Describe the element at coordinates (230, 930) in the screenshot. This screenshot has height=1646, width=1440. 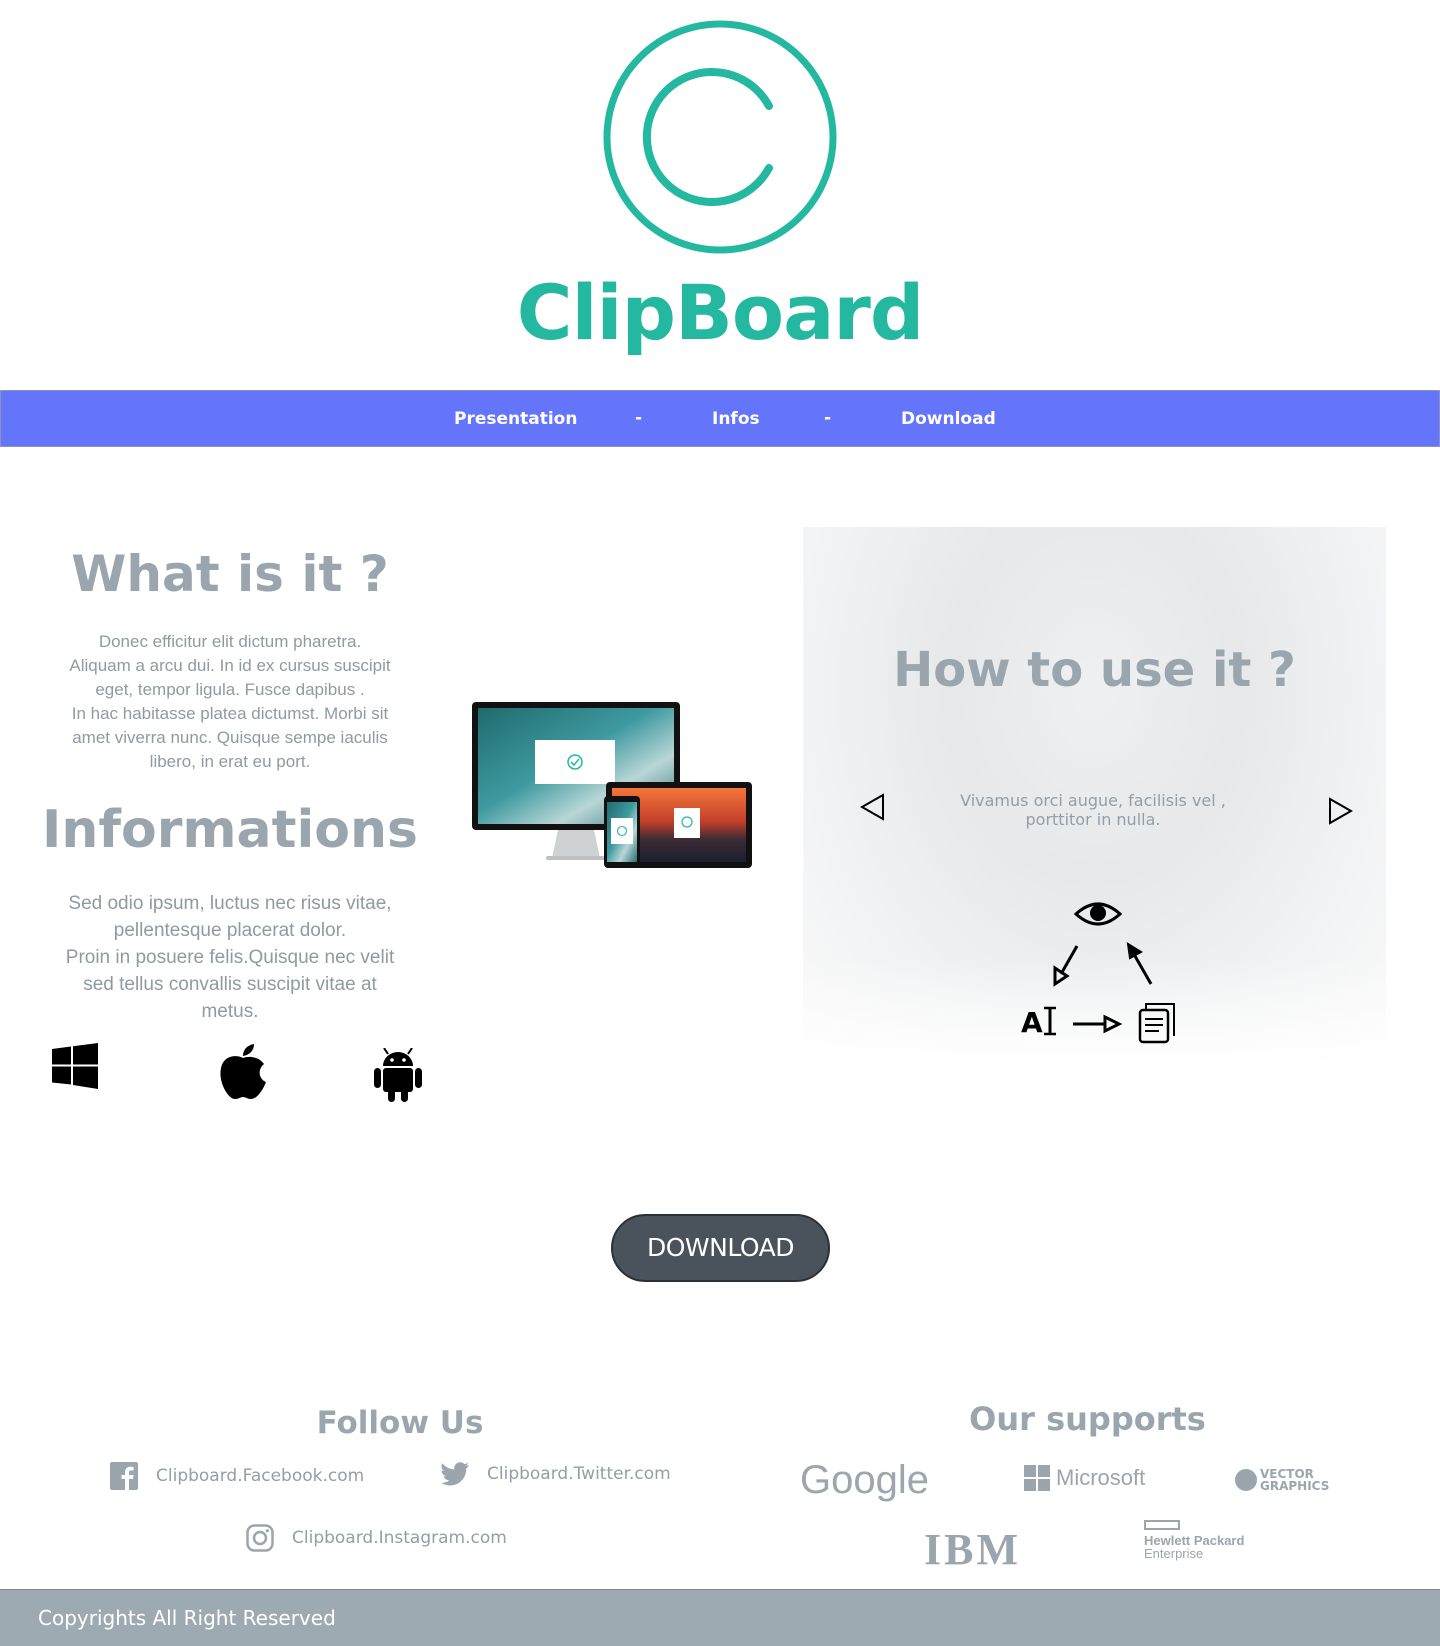
I see `info-line: pellentesque placerat dolor.` at that location.